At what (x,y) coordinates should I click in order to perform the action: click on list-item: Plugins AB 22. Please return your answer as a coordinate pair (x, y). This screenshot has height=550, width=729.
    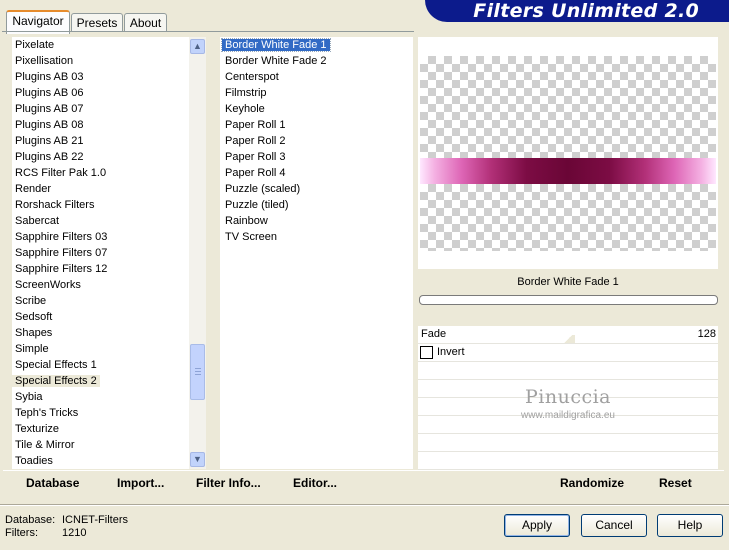
    Looking at the image, I should click on (49, 157).